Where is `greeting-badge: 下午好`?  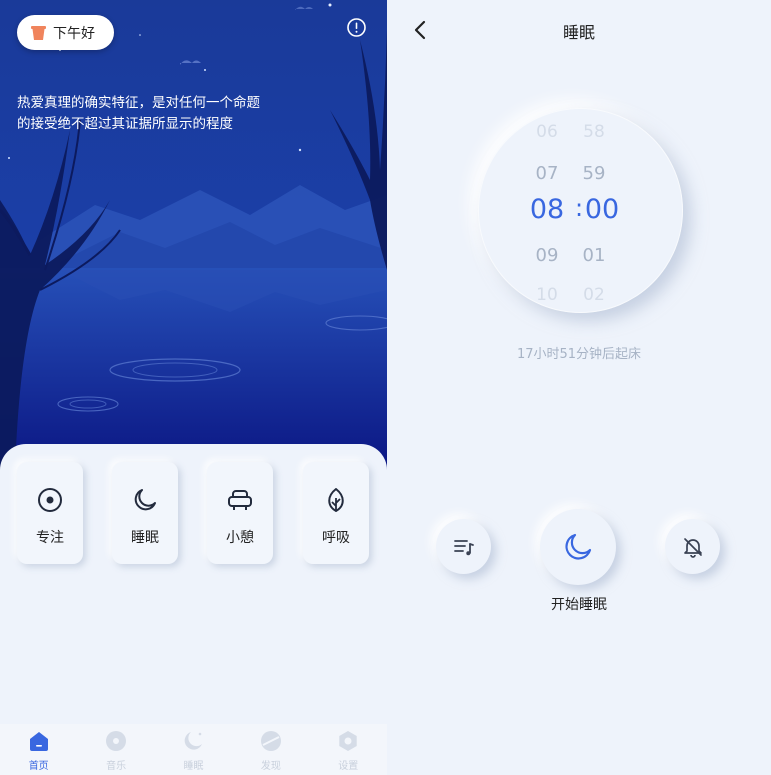
greeting-badge: 下午好 is located at coordinates (65, 32).